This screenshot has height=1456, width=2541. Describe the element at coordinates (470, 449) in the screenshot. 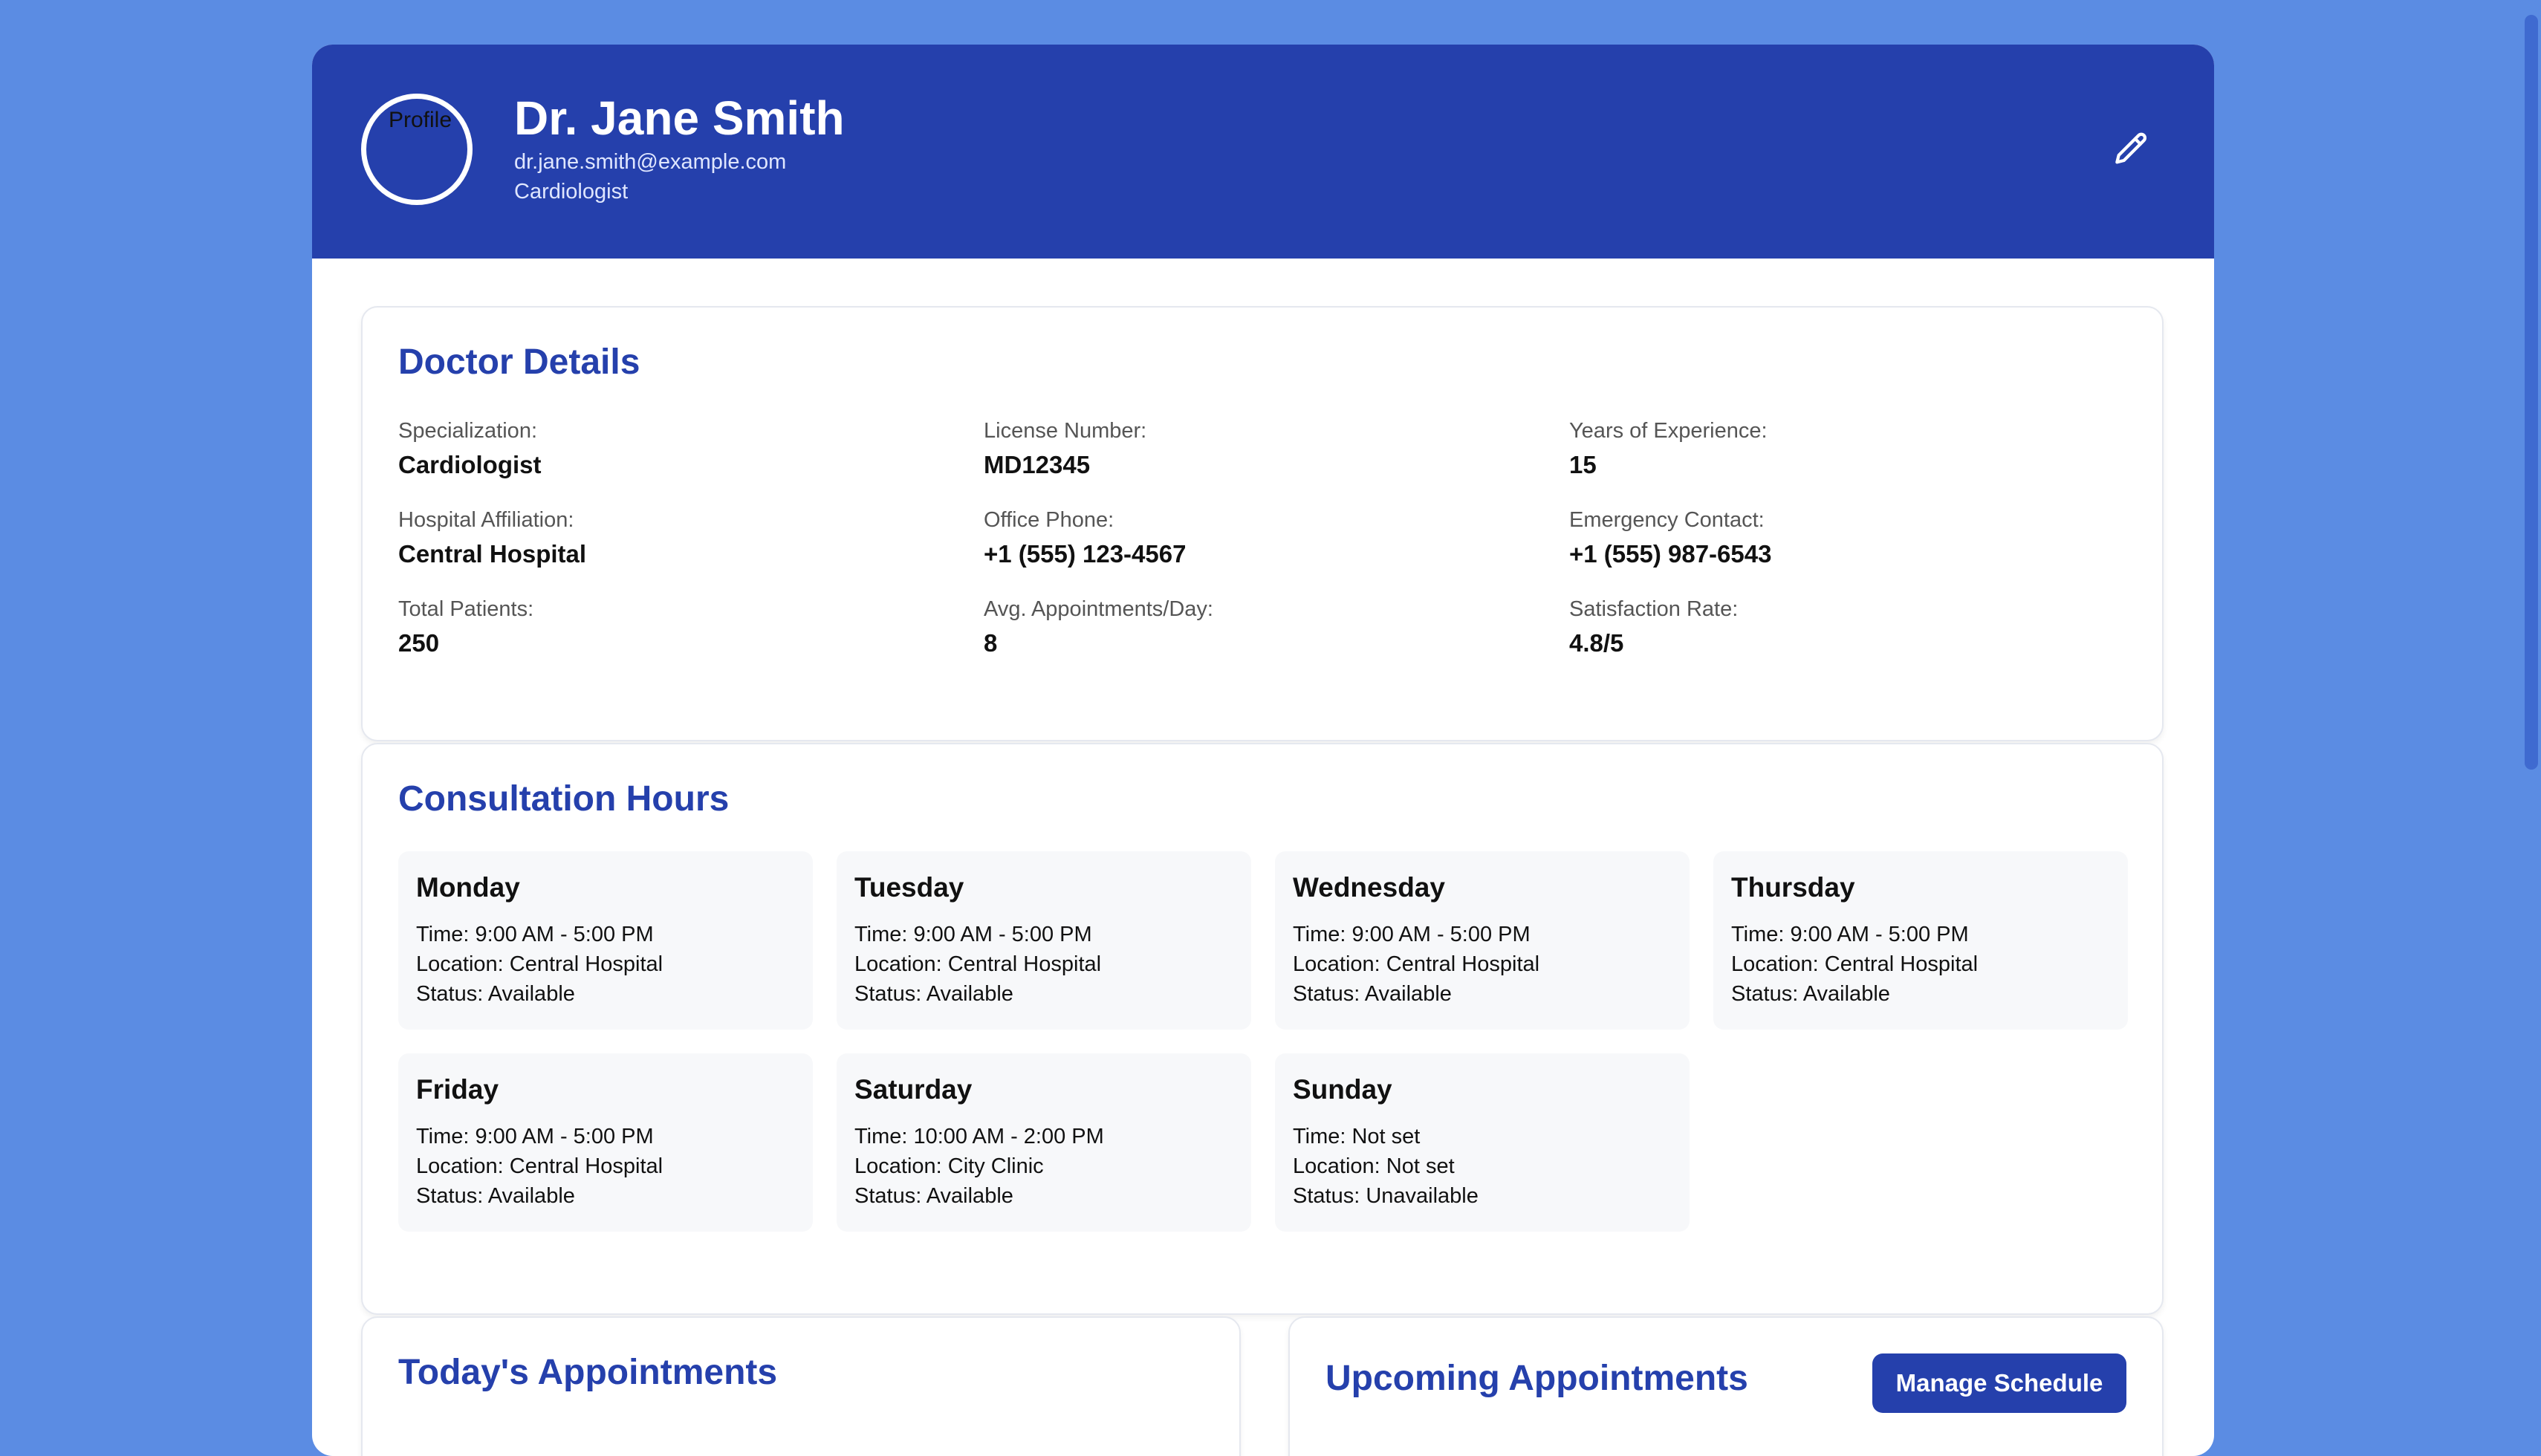

I see `detail-specialization: Specialization: Cardiologist` at that location.